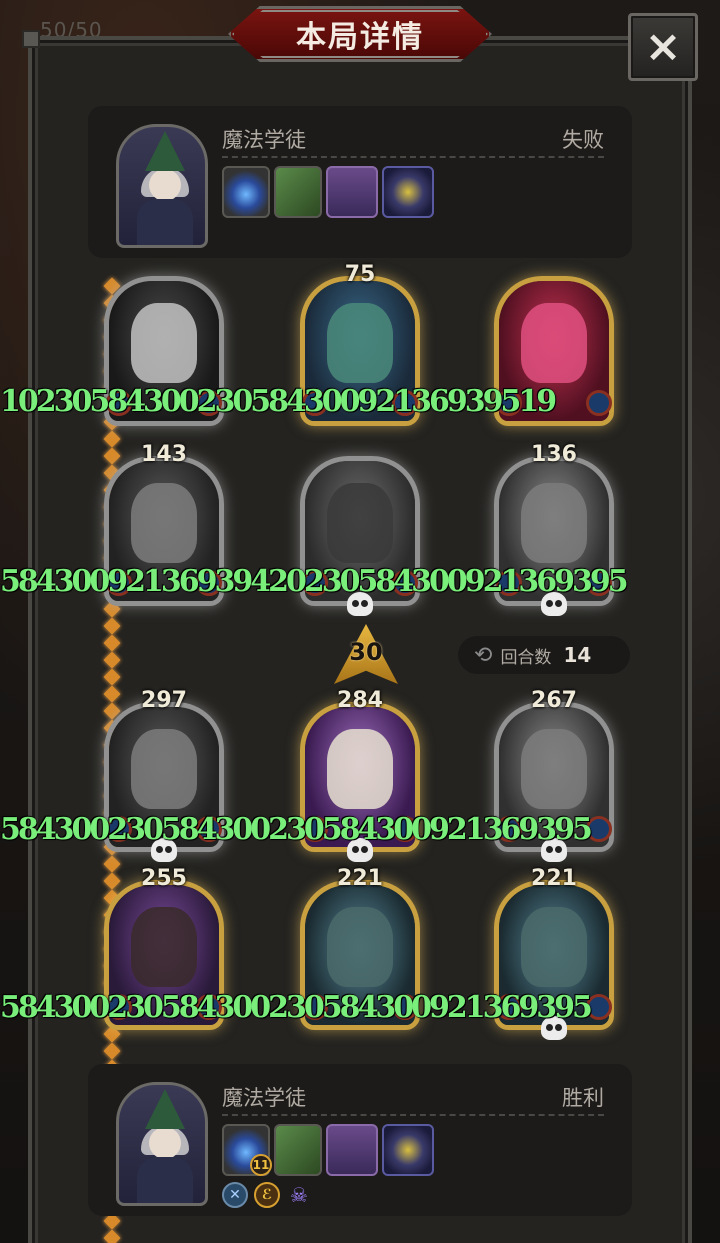 The height and width of the screenshot is (1243, 720). I want to click on player-panel: 魔法学徒 胜利 11 ✕ ℰ ☠, so click(360, 1140).